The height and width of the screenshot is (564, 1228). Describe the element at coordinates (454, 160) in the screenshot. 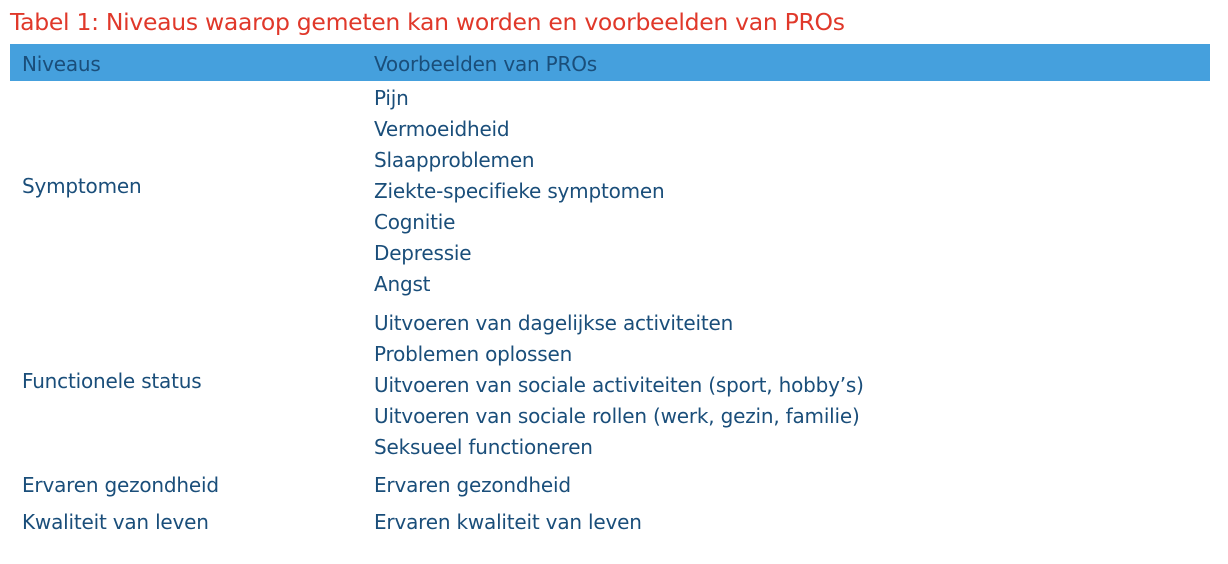

I see `example-item: Slaapproblemen` at that location.